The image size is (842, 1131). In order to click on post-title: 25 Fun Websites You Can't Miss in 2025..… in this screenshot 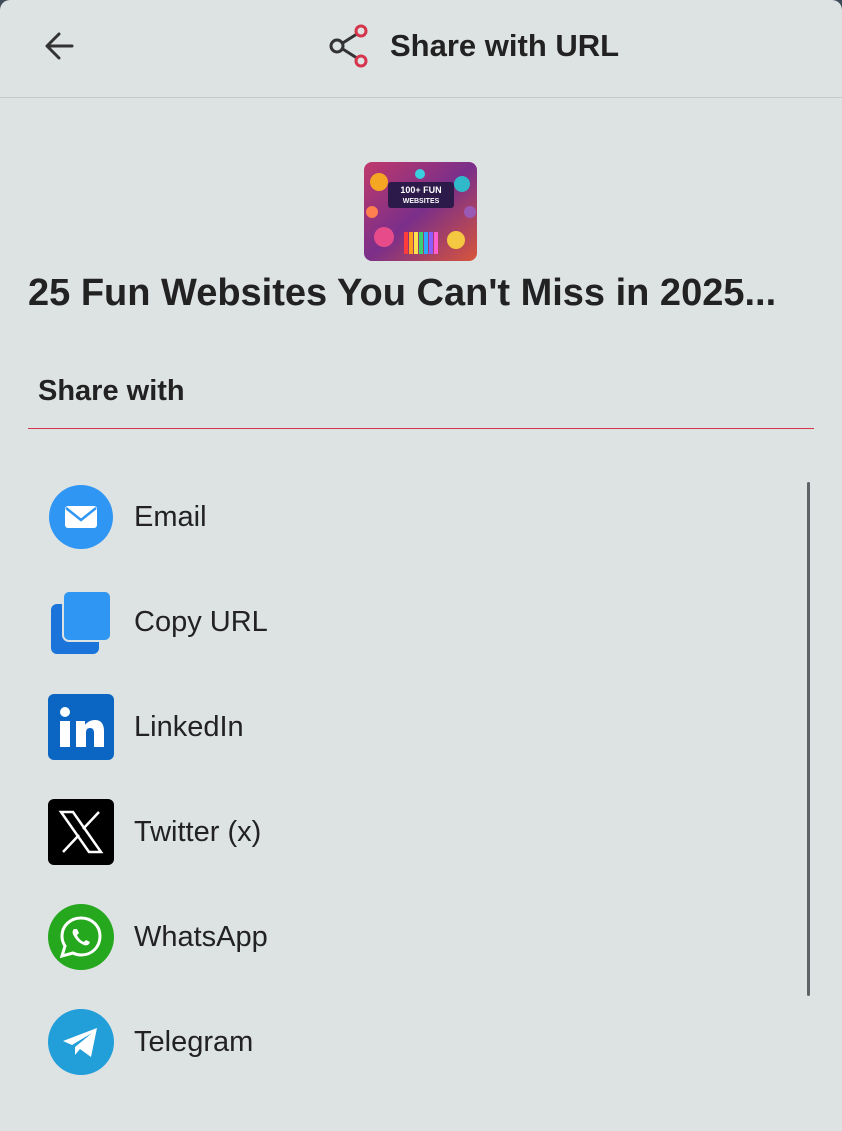, I will do `click(402, 293)`.